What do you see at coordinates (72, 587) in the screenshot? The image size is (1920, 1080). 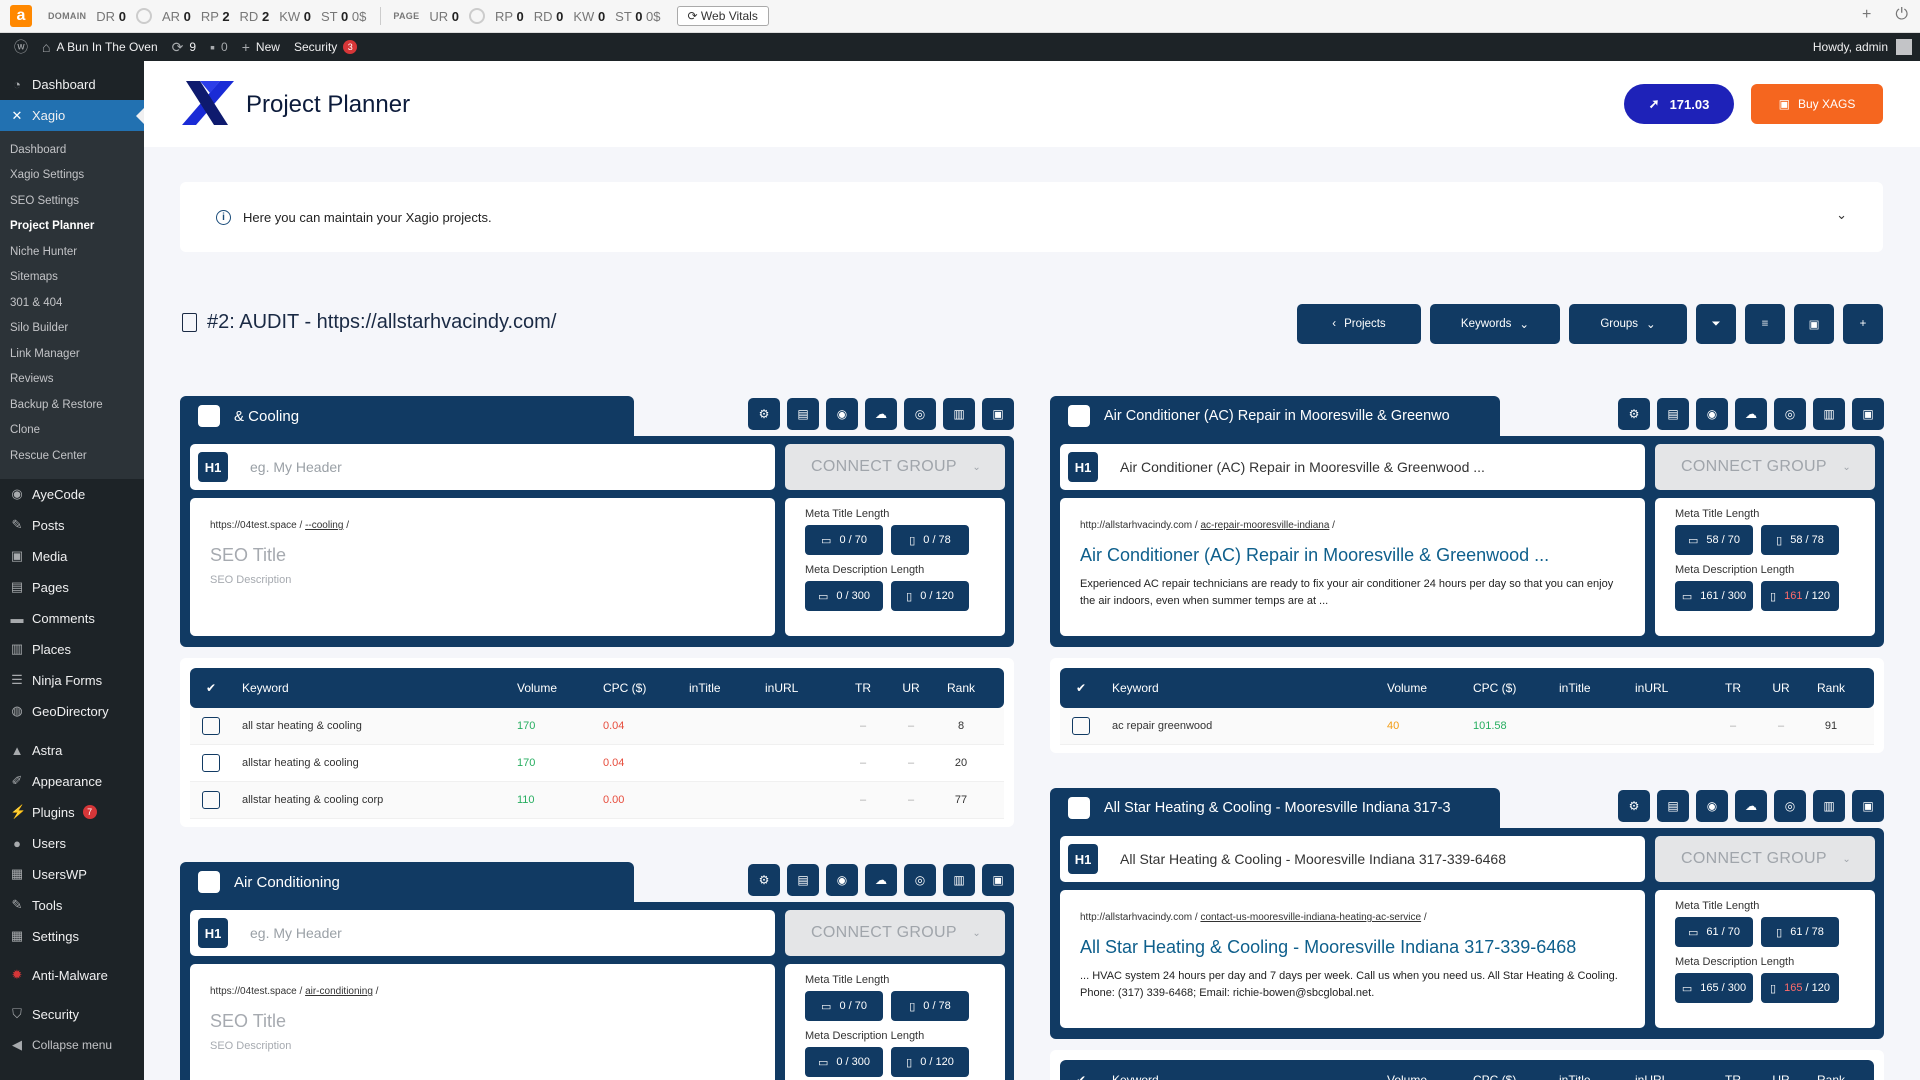 I see `sidebar-item-pages: ▤ Pages` at bounding box center [72, 587].